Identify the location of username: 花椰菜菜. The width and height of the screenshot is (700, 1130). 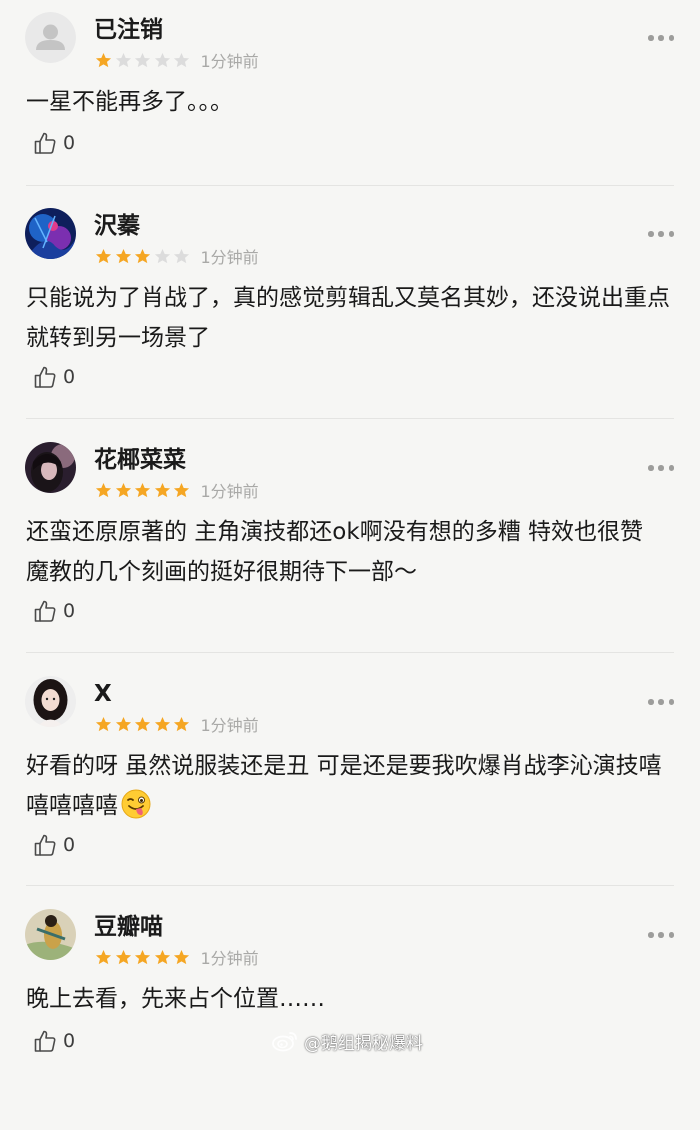
(140, 460).